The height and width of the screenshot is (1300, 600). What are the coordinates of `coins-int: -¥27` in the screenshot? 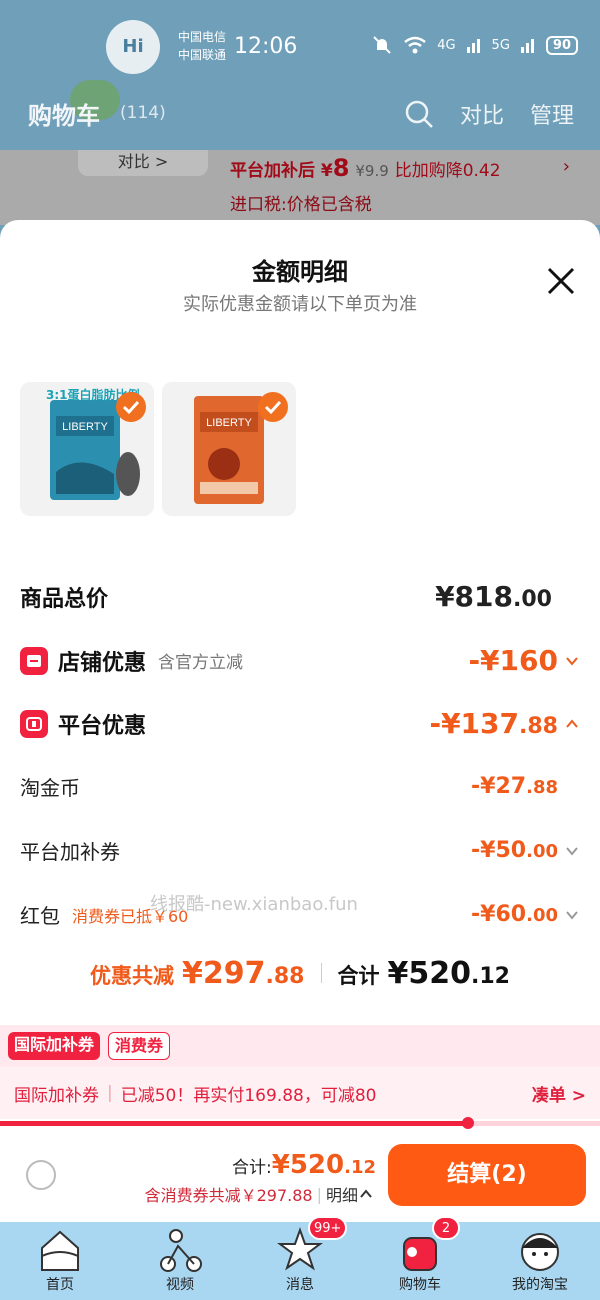 It's located at (499, 786).